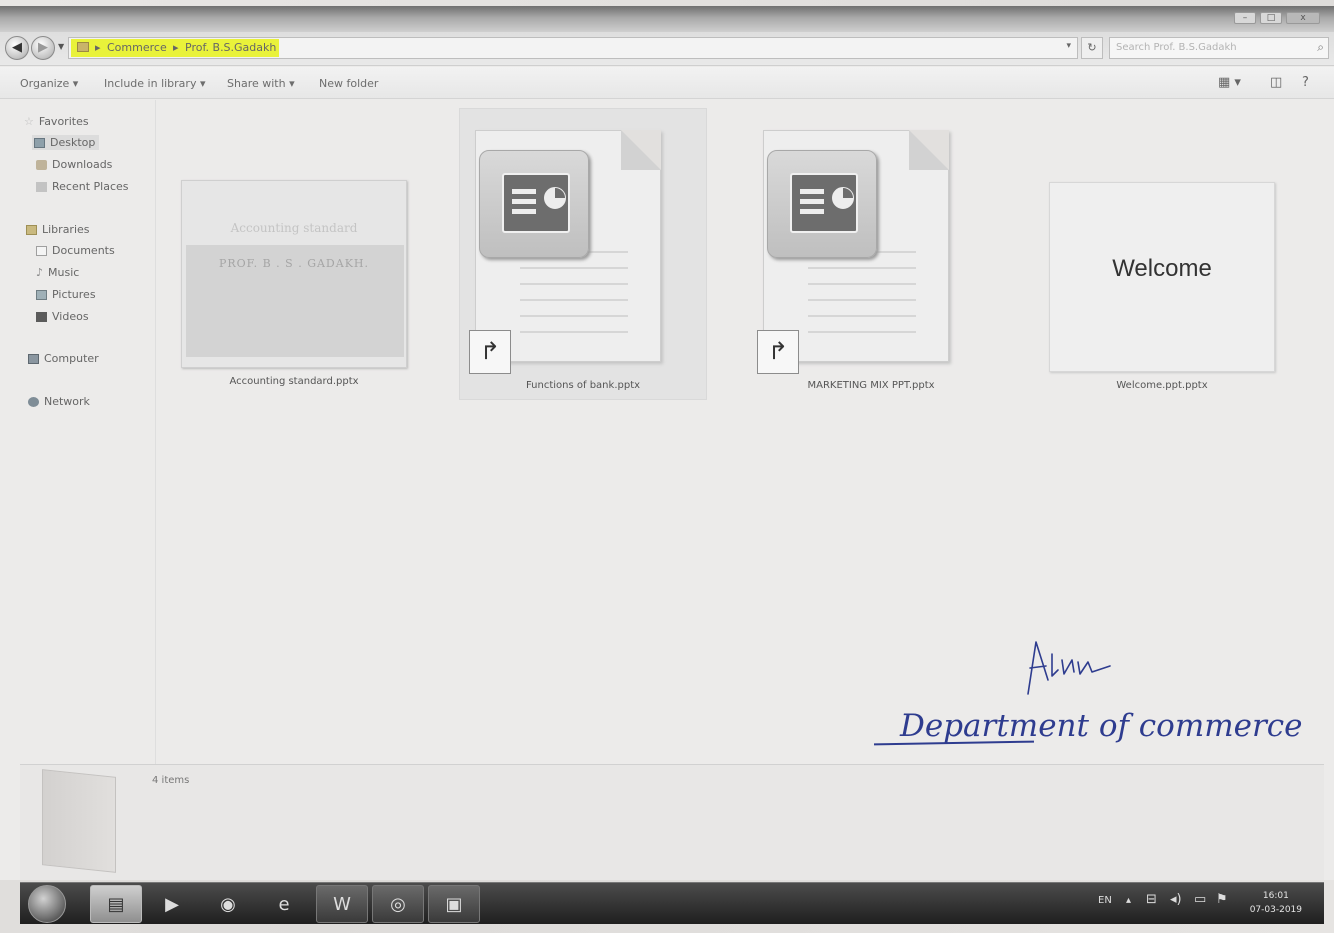 The width and height of the screenshot is (1334, 933). Describe the element at coordinates (261, 83) in the screenshot. I see `share-with-button: Share with ▾` at that location.